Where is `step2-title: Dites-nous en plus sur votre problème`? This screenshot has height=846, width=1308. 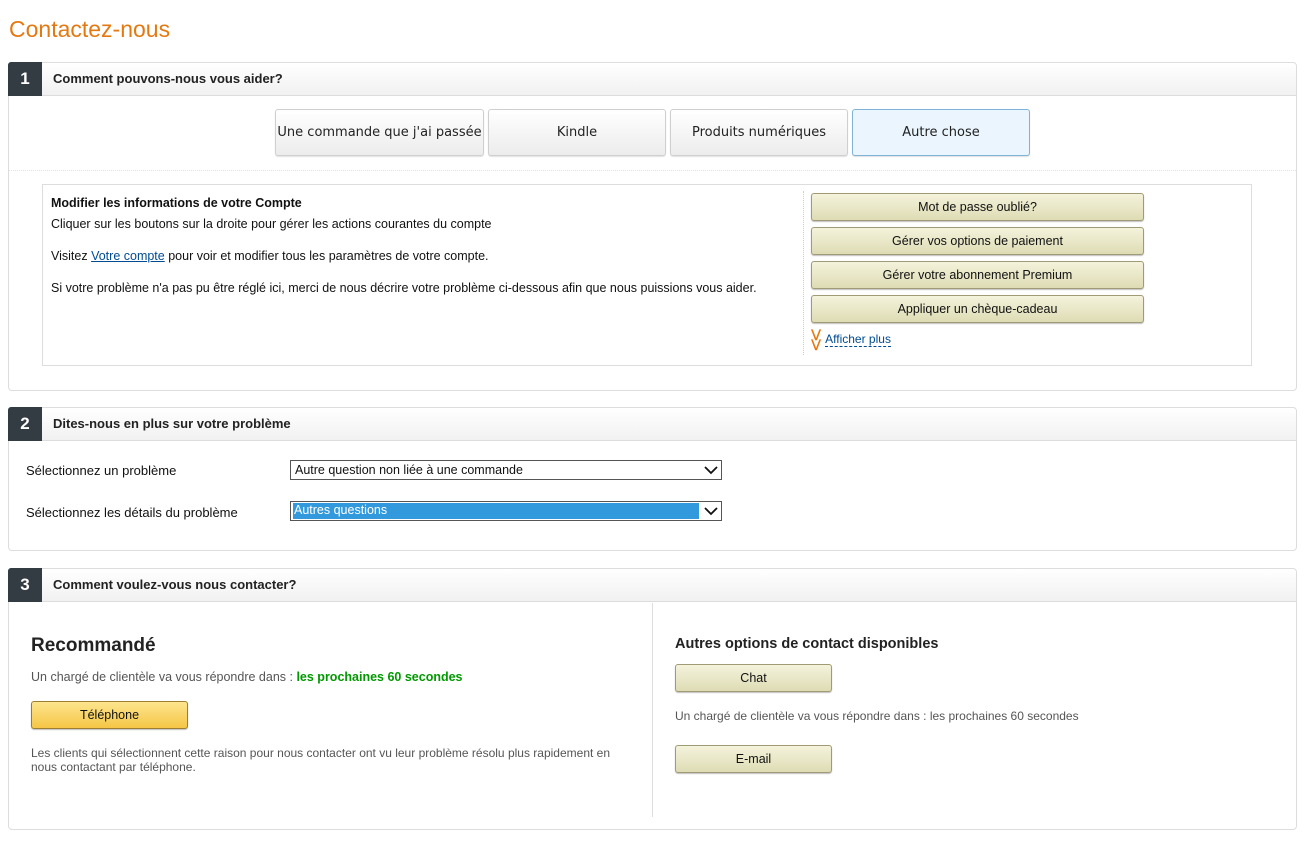 step2-title: Dites-nous en plus sur votre problème is located at coordinates (172, 423).